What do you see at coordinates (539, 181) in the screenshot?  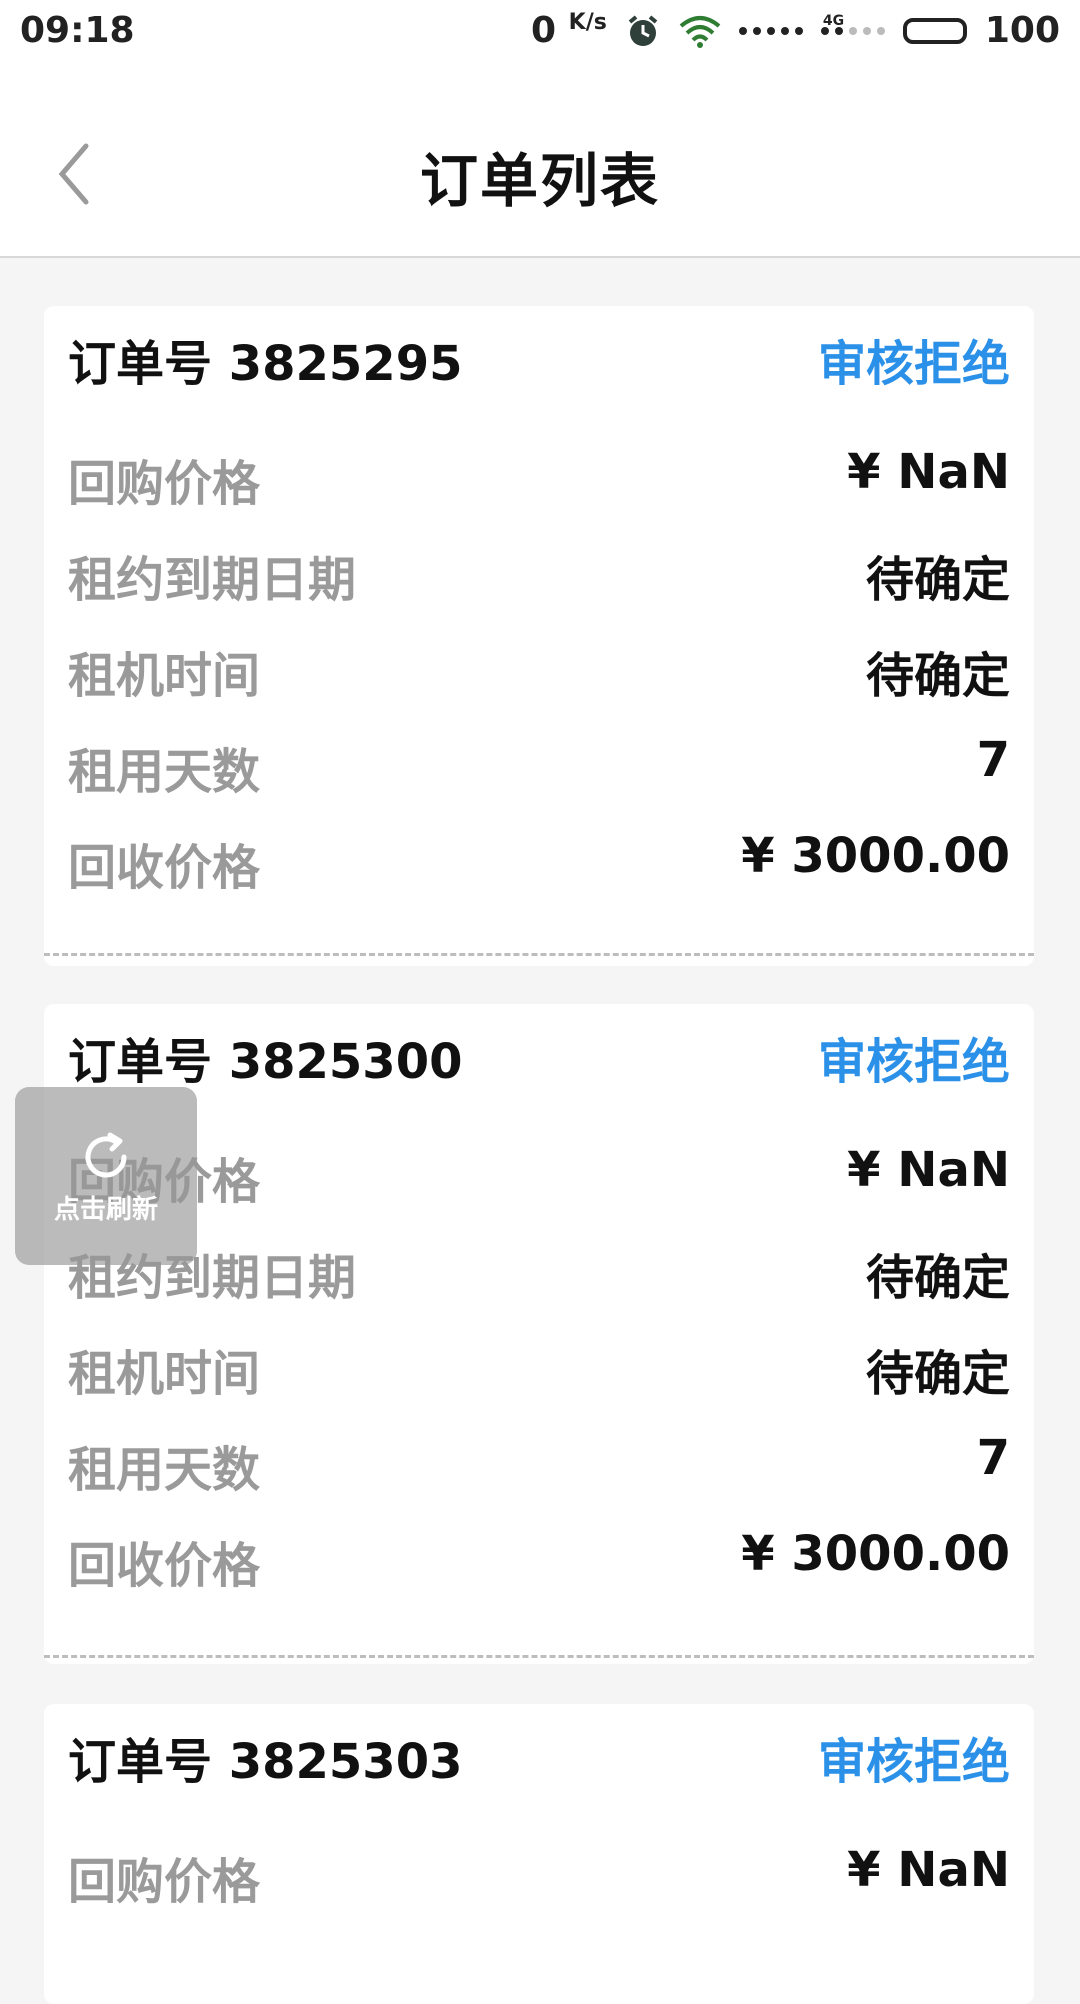 I see `page-title: 订单列表` at bounding box center [539, 181].